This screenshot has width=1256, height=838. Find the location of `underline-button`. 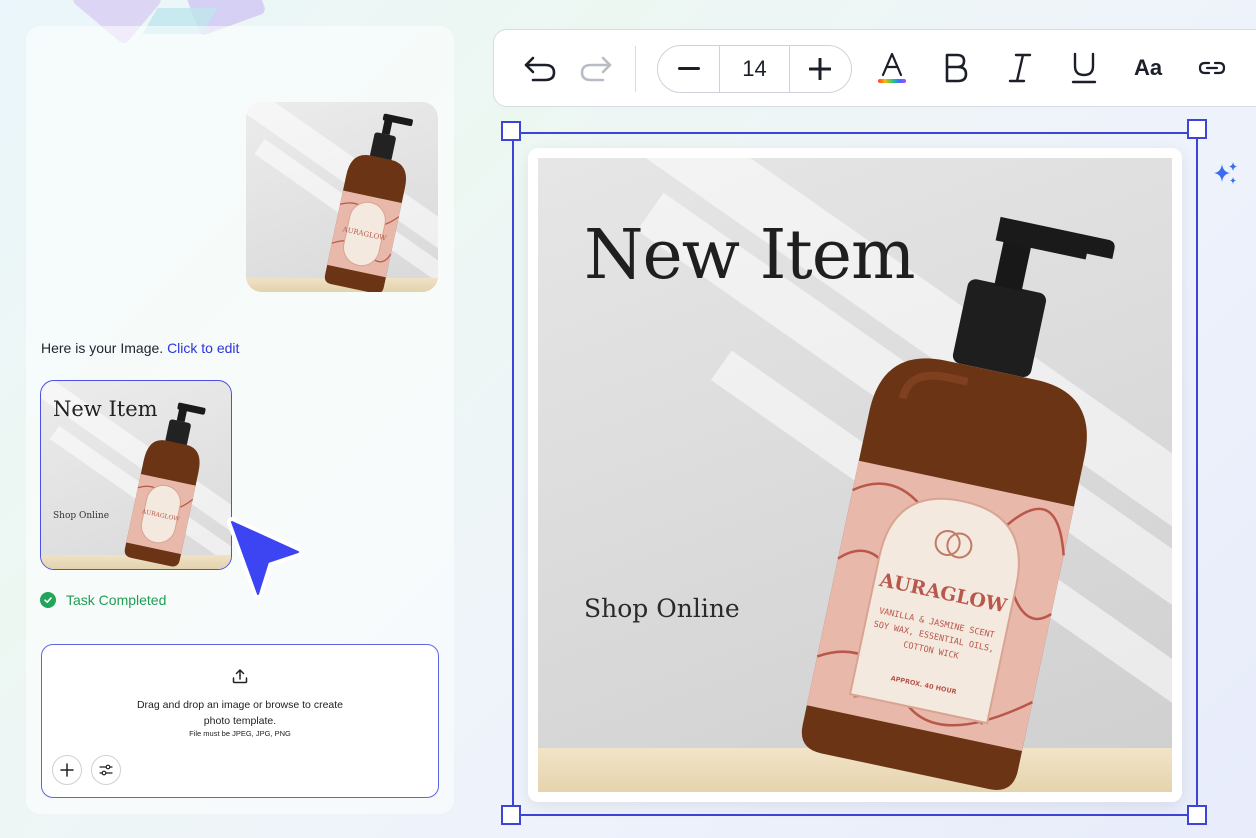

underline-button is located at coordinates (1084, 68).